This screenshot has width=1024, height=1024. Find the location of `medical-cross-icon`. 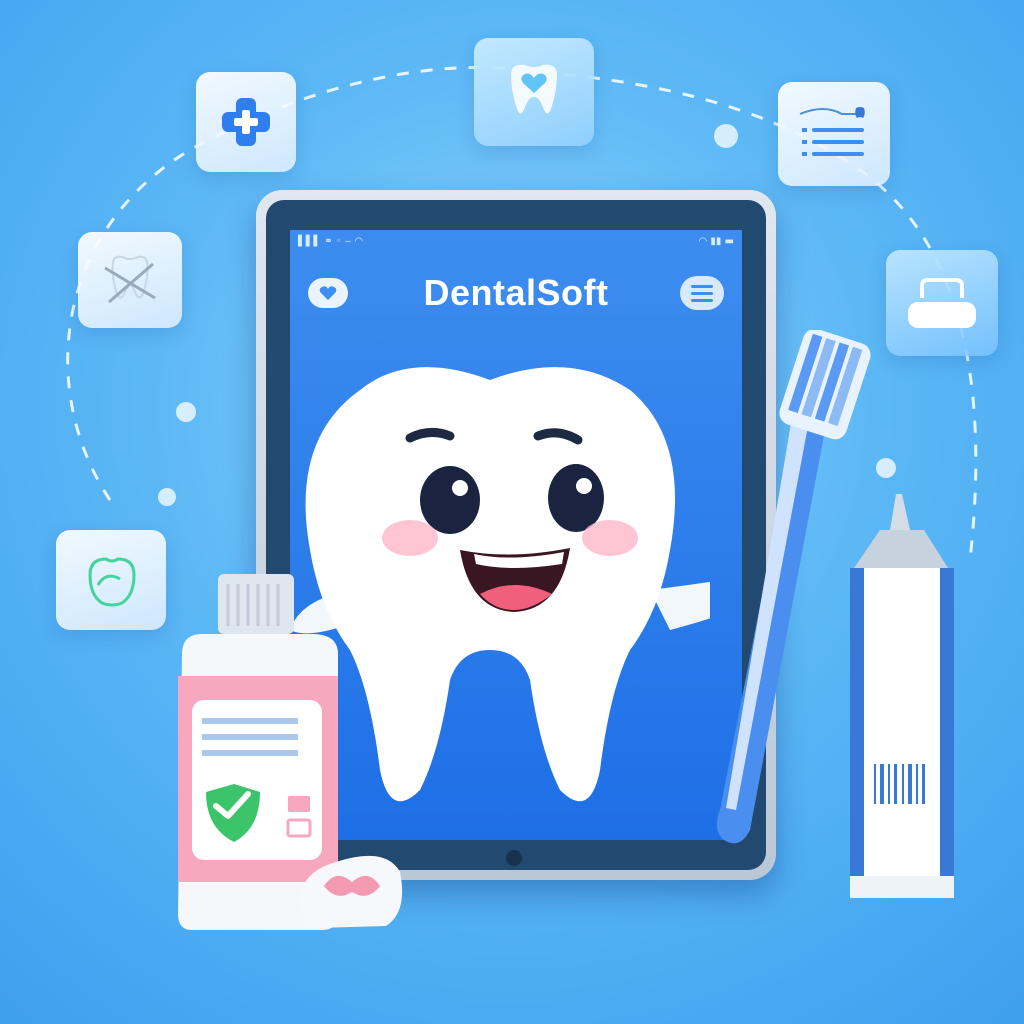

medical-cross-icon is located at coordinates (246, 122).